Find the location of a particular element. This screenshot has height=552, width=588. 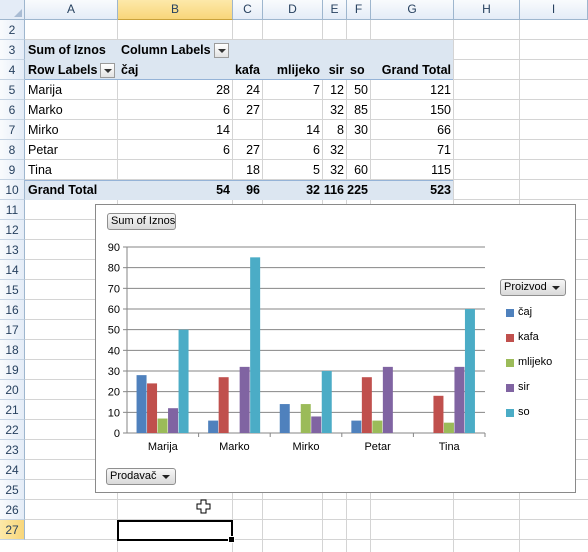

legend-label: mlijeko is located at coordinates (535, 362).